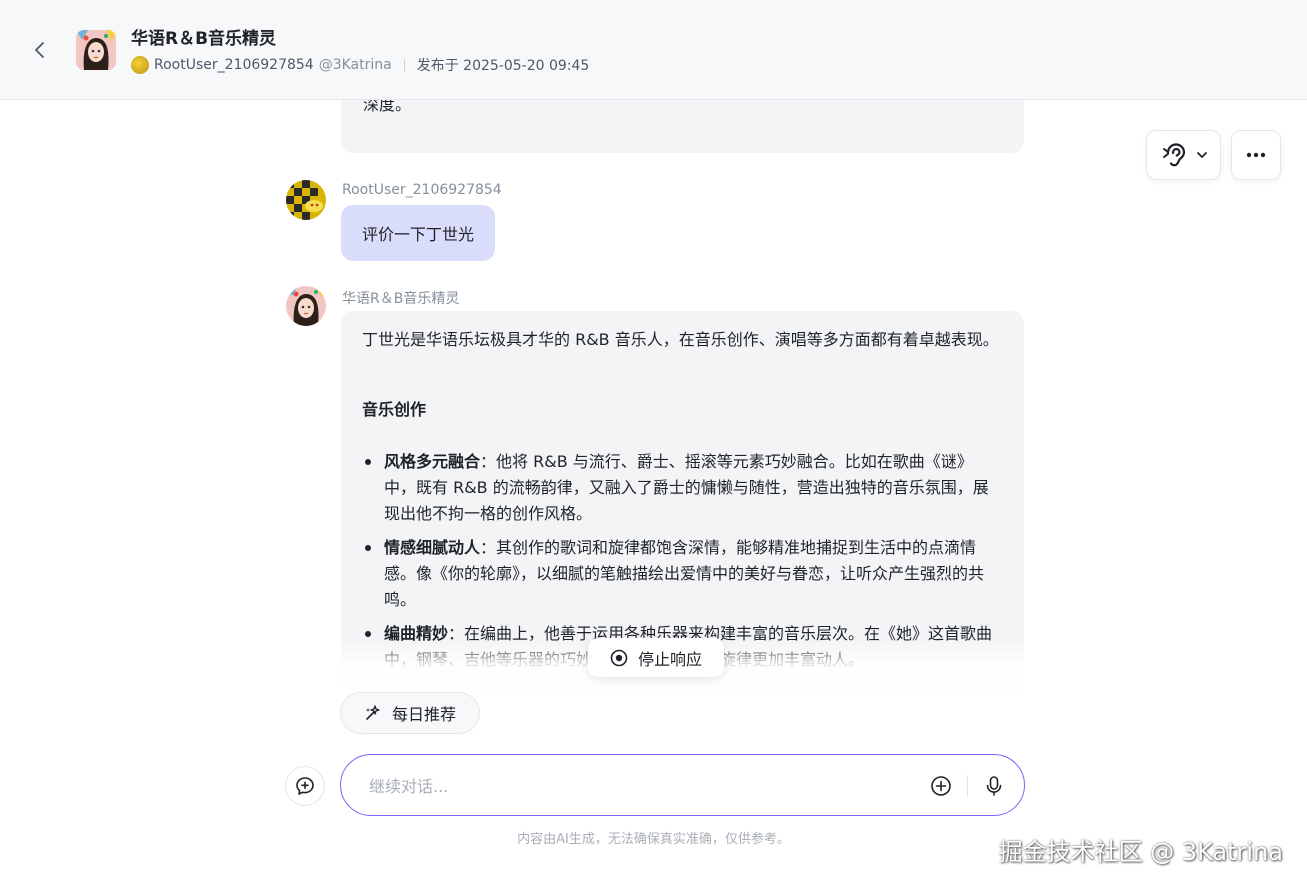 The width and height of the screenshot is (1307, 886). Describe the element at coordinates (418, 233) in the screenshot. I see `user-message-bubble: 评价一下丁世光` at that location.